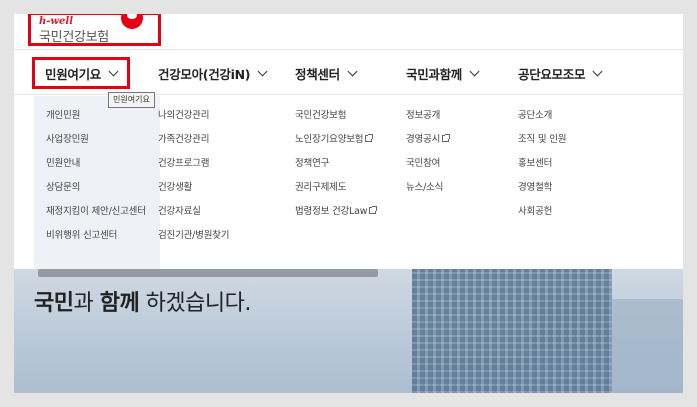  I want to click on submenu-column-with-people: 정보공개 경영공시 국민참여 뉴스/소식, so click(428, 148).